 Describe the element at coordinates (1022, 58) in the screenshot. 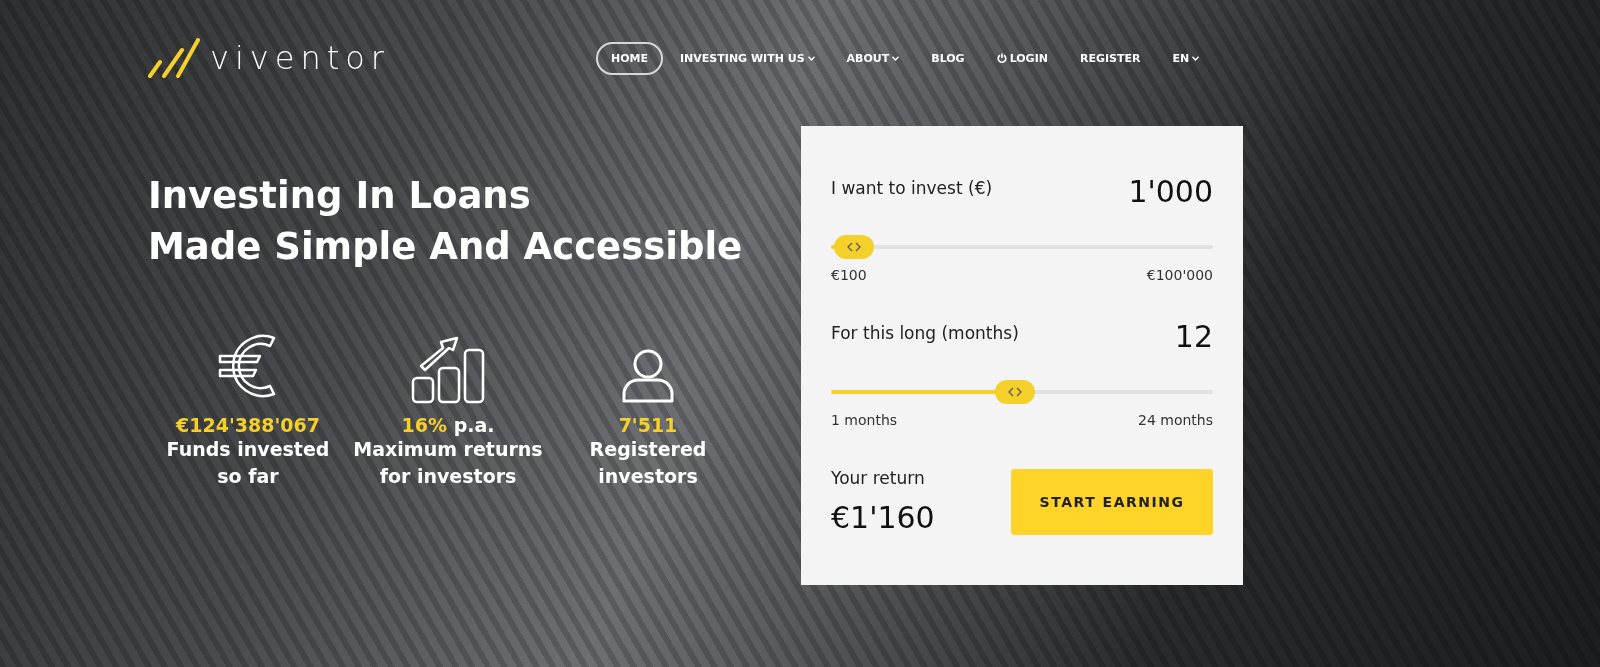

I see `nav-link: LOGIN` at that location.